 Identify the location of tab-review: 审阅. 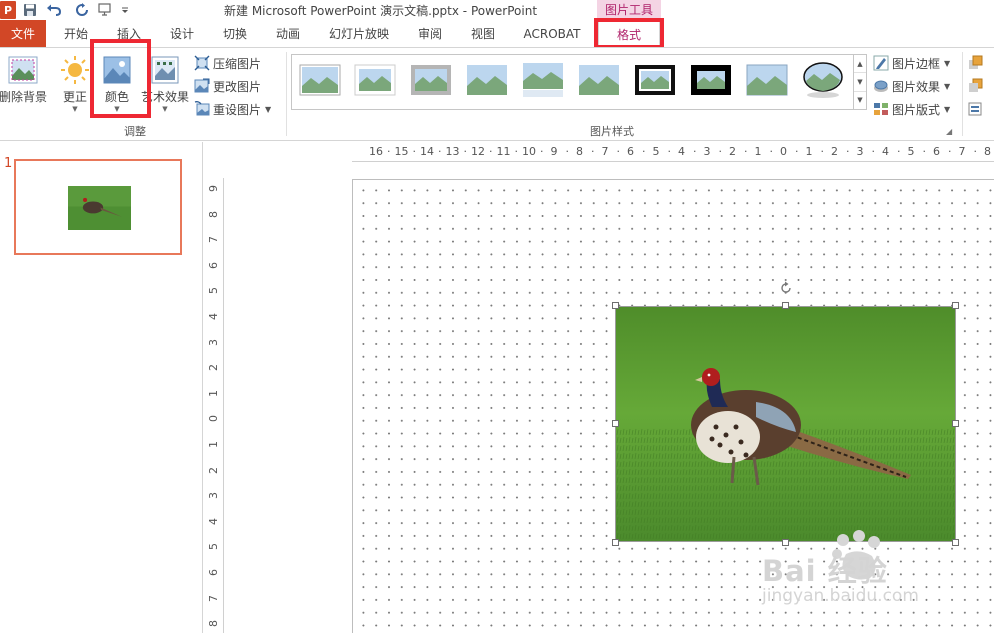
(430, 33).